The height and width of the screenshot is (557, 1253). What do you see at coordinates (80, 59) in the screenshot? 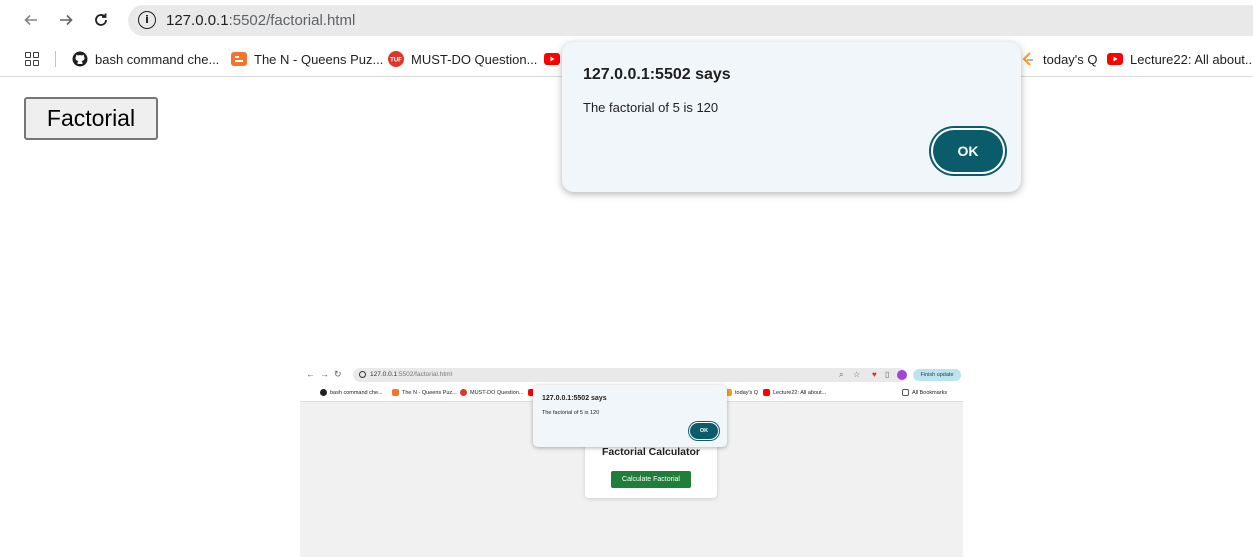
I see `github-icon` at bounding box center [80, 59].